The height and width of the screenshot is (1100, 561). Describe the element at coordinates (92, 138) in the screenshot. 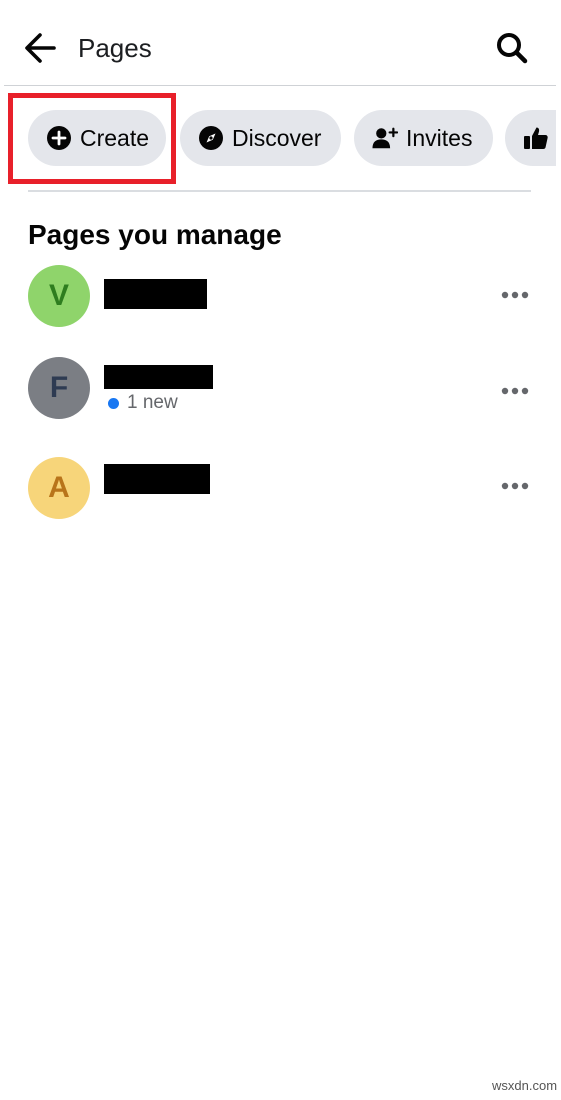

I see `create-highlight-box` at that location.